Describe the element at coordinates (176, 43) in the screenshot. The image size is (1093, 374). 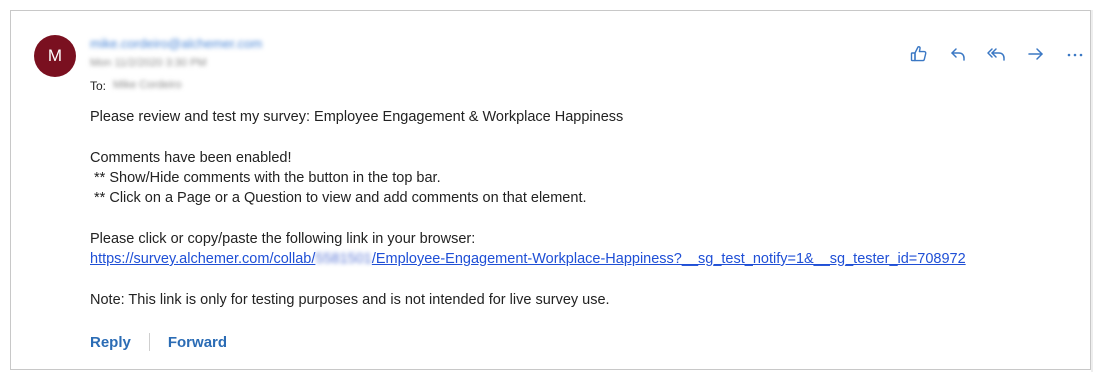
I see `sender-email: mike.cordeiro@alchemer.com` at that location.